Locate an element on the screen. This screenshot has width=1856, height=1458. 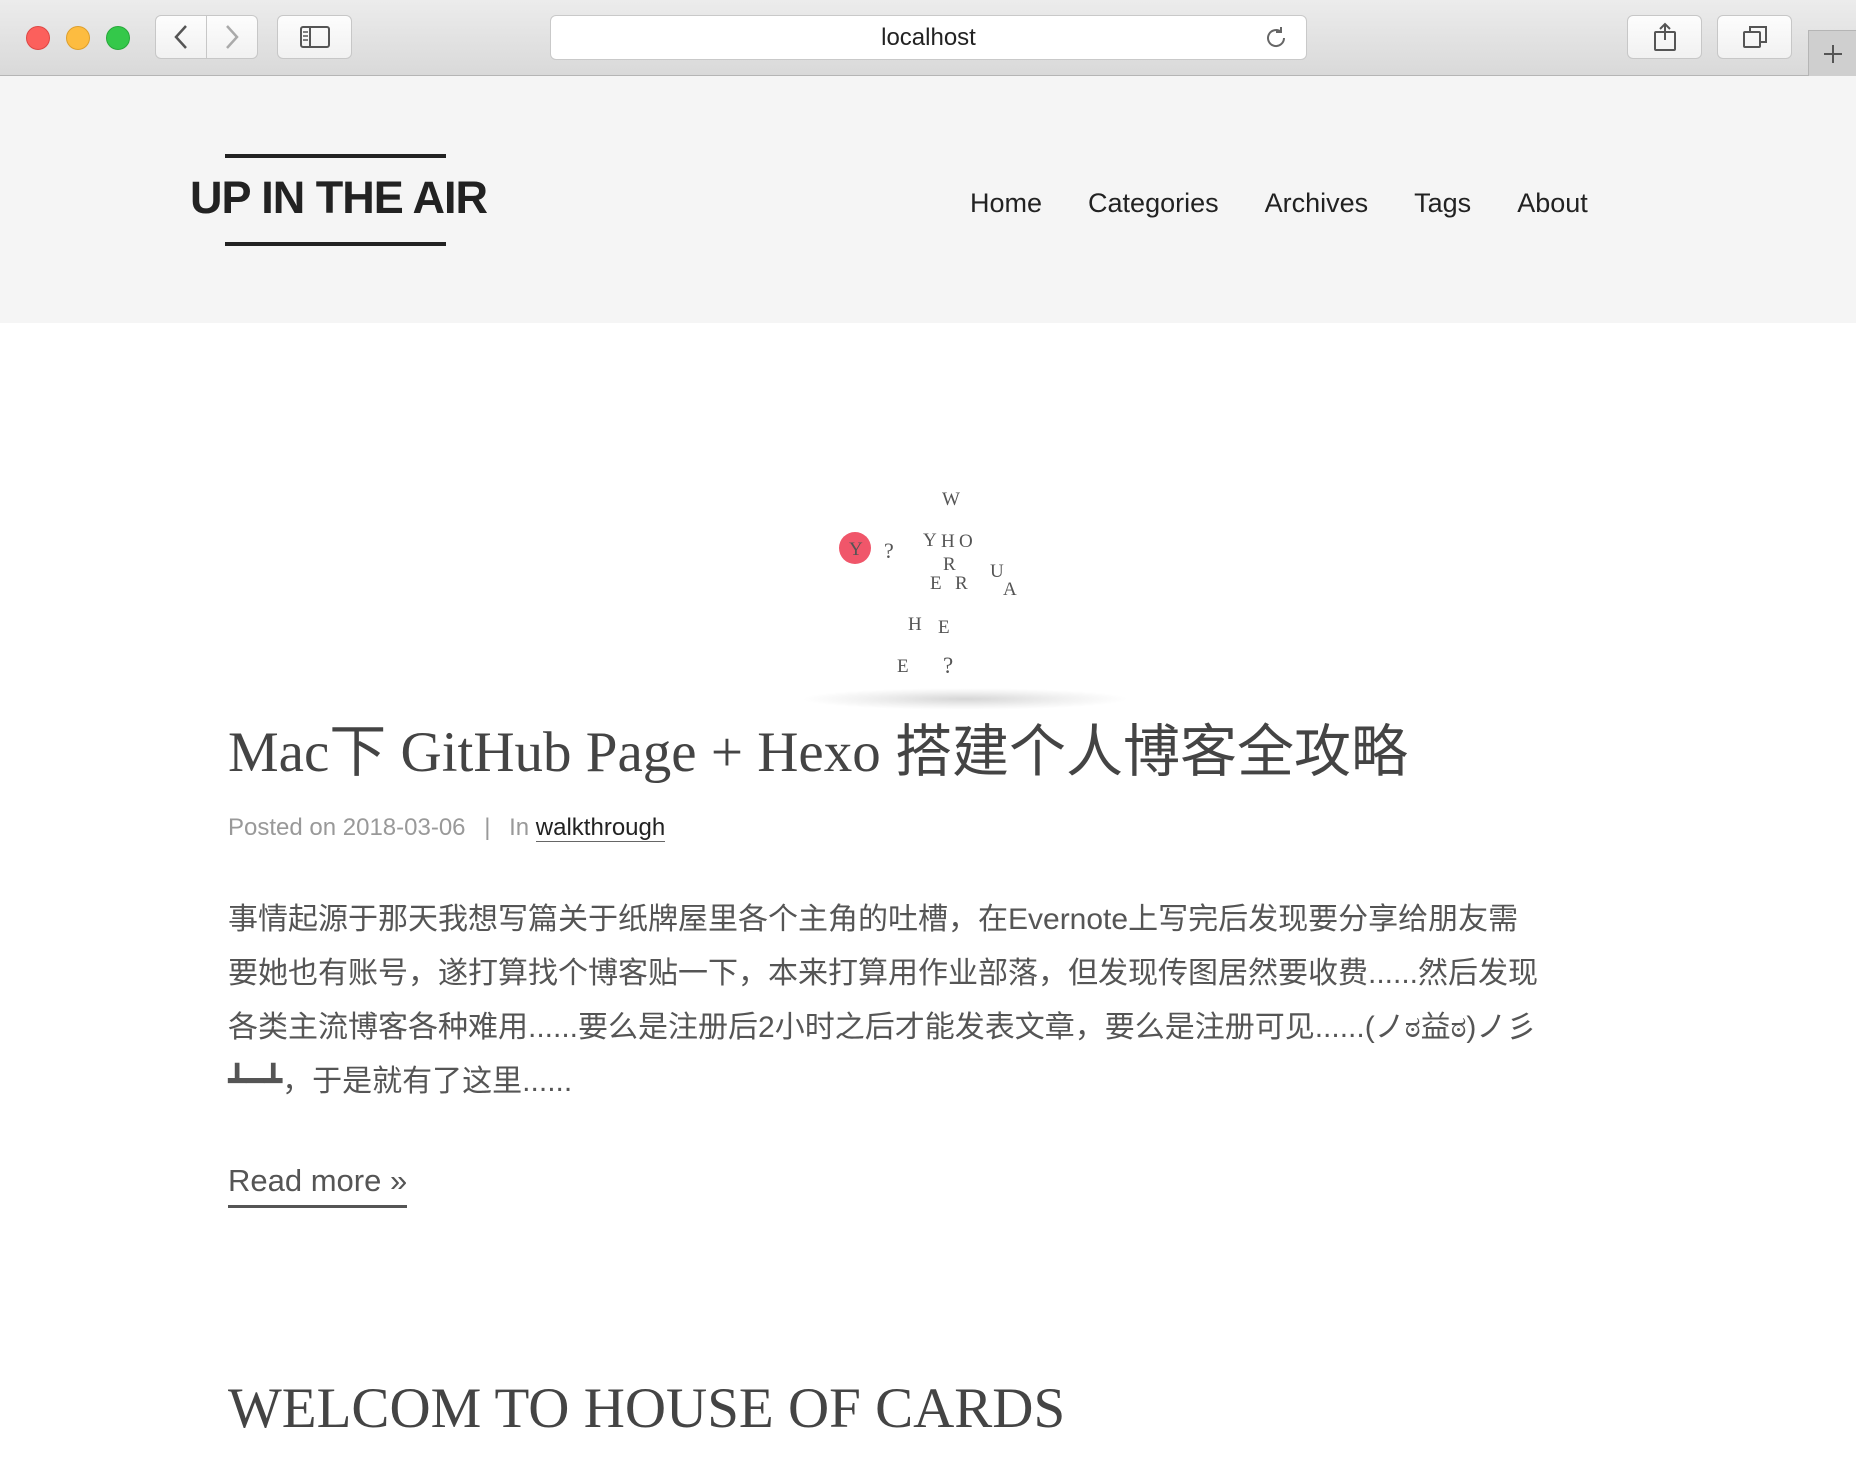
animation-shadow is located at coordinates (965, 699).